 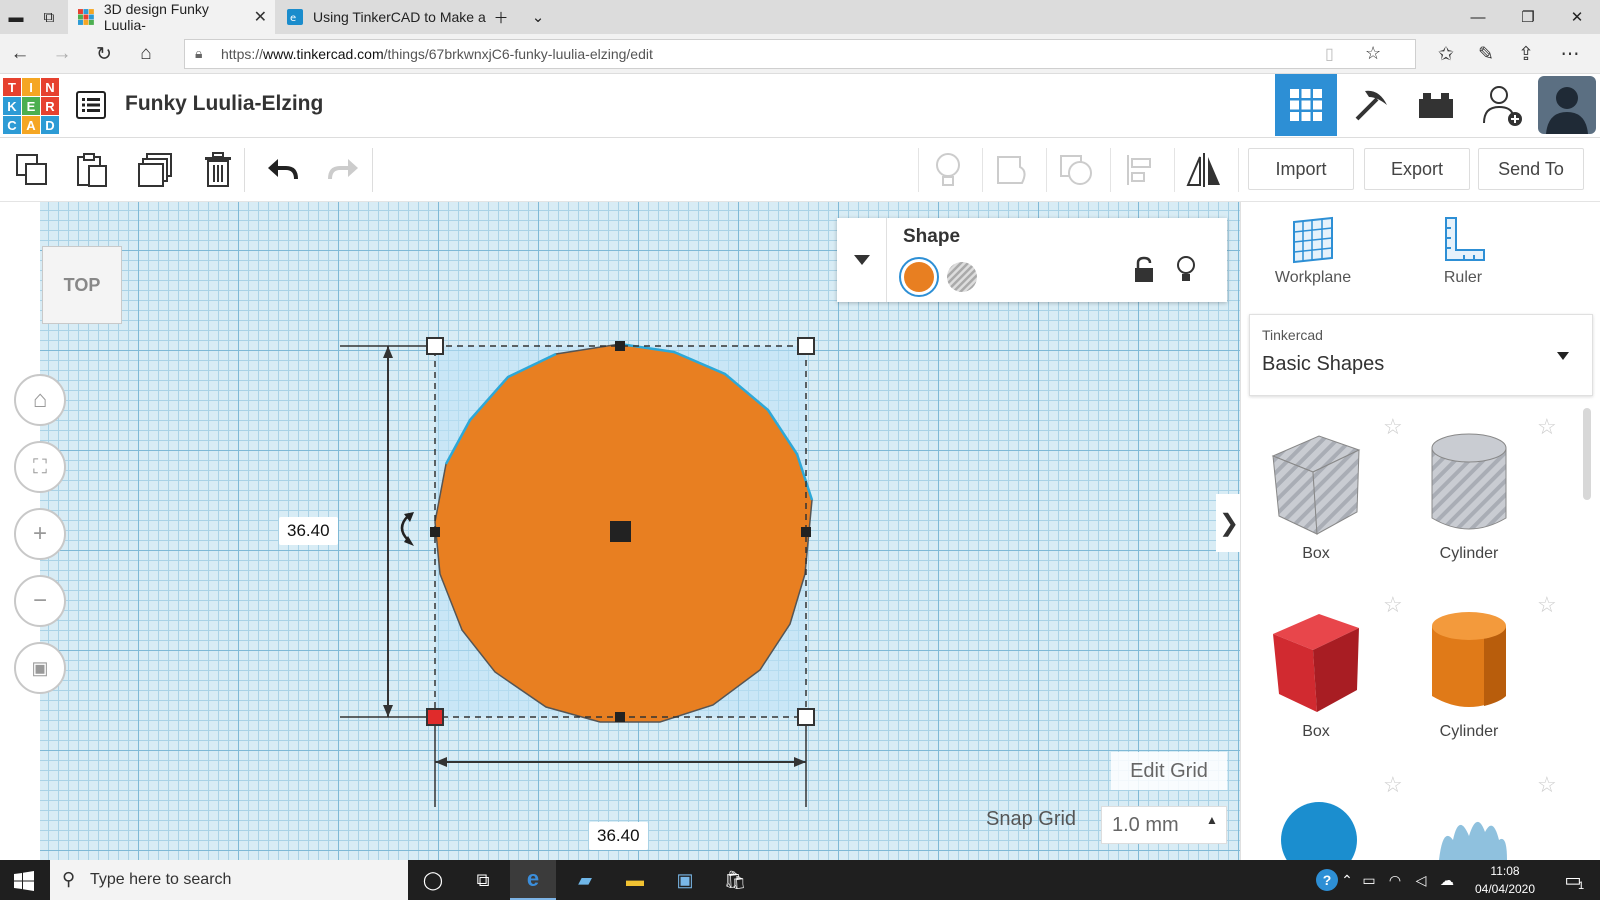 I want to click on network-error-icon: ☁︎, so click(x=1447, y=880).